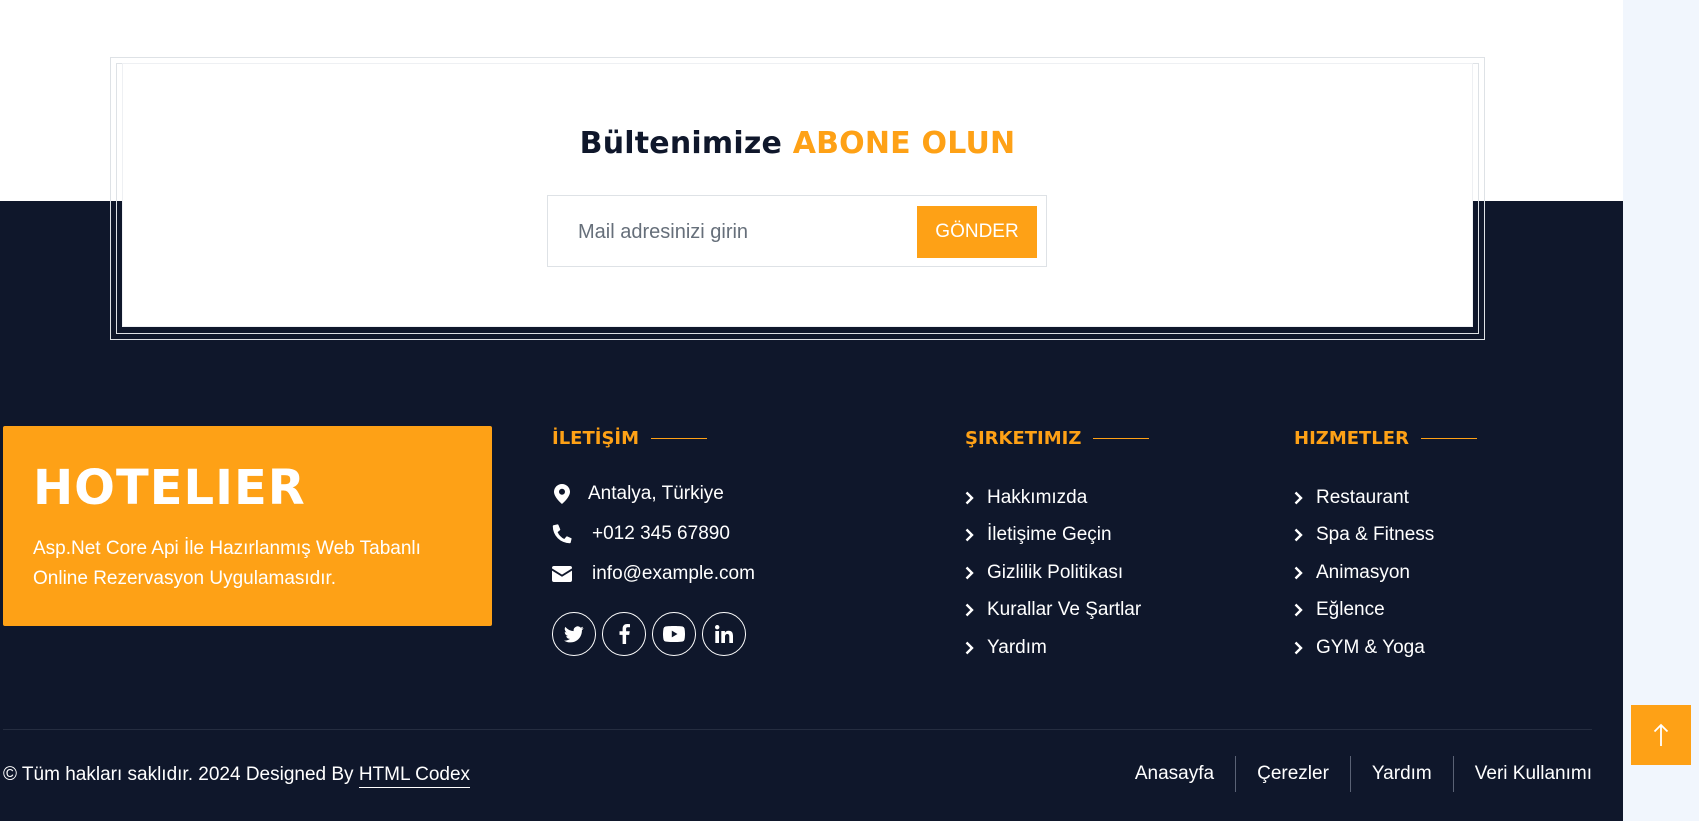 This screenshot has width=1699, height=821. Describe the element at coordinates (649, 634) in the screenshot. I see `social-links` at that location.